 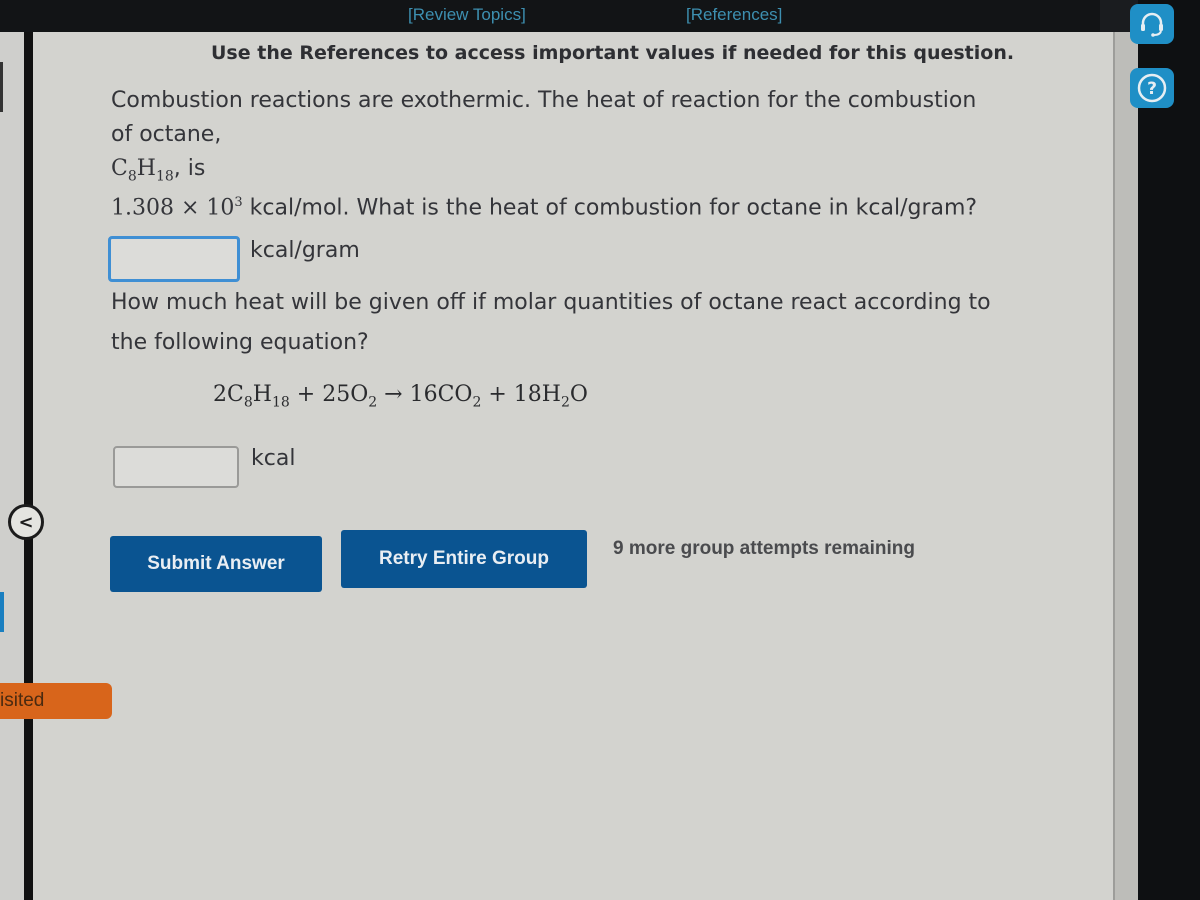 I want to click on combustion-equation: 2C8H18 + 25O2 → 16CO2 + 18H2O, so click(x=400, y=396).